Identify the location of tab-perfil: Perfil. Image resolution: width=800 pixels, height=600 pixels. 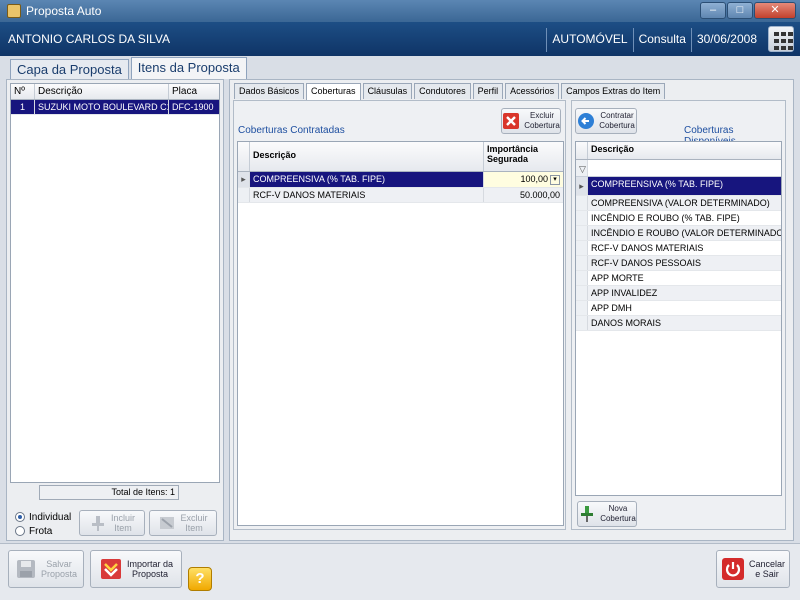
(488, 91).